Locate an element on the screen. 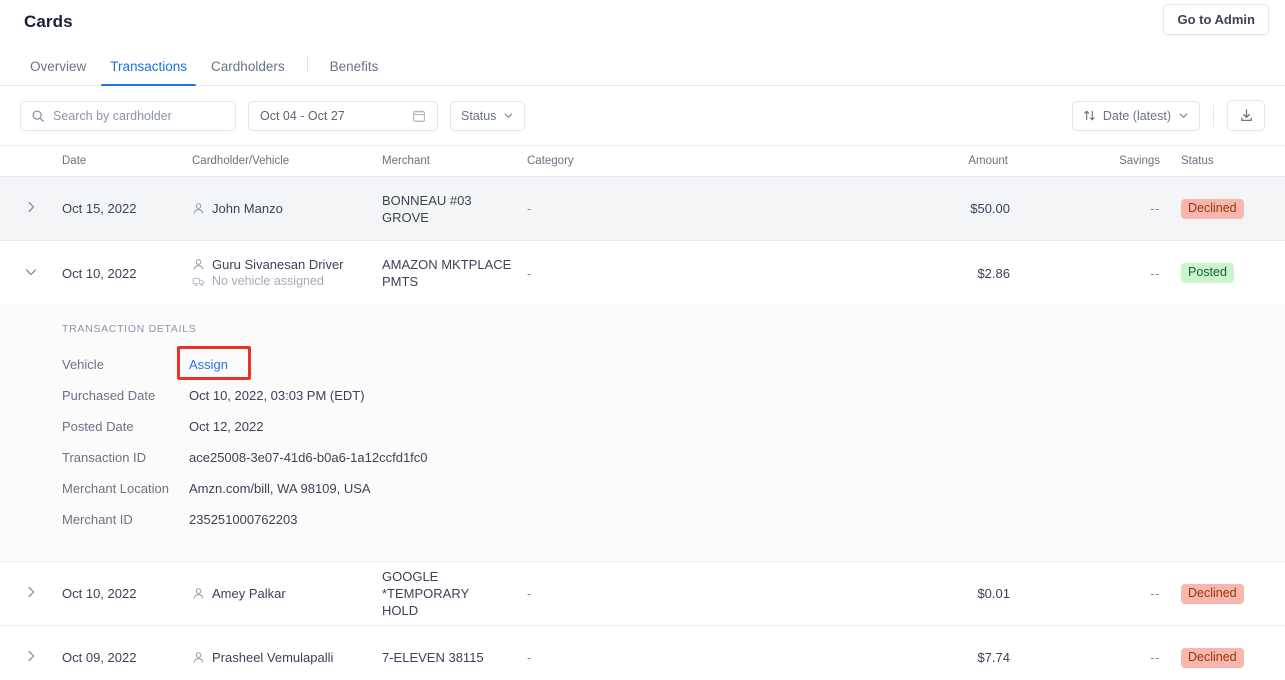 Image resolution: width=1285 pixels, height=680 pixels. cardholder-name: Amey Palkar is located at coordinates (249, 593).